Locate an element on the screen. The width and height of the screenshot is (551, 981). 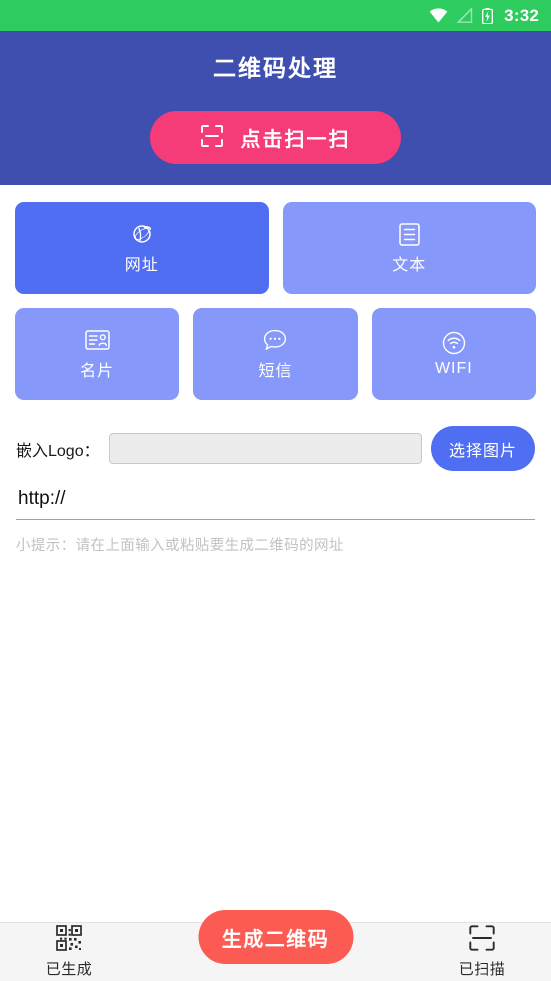
embed-logo-input is located at coordinates (265, 448).